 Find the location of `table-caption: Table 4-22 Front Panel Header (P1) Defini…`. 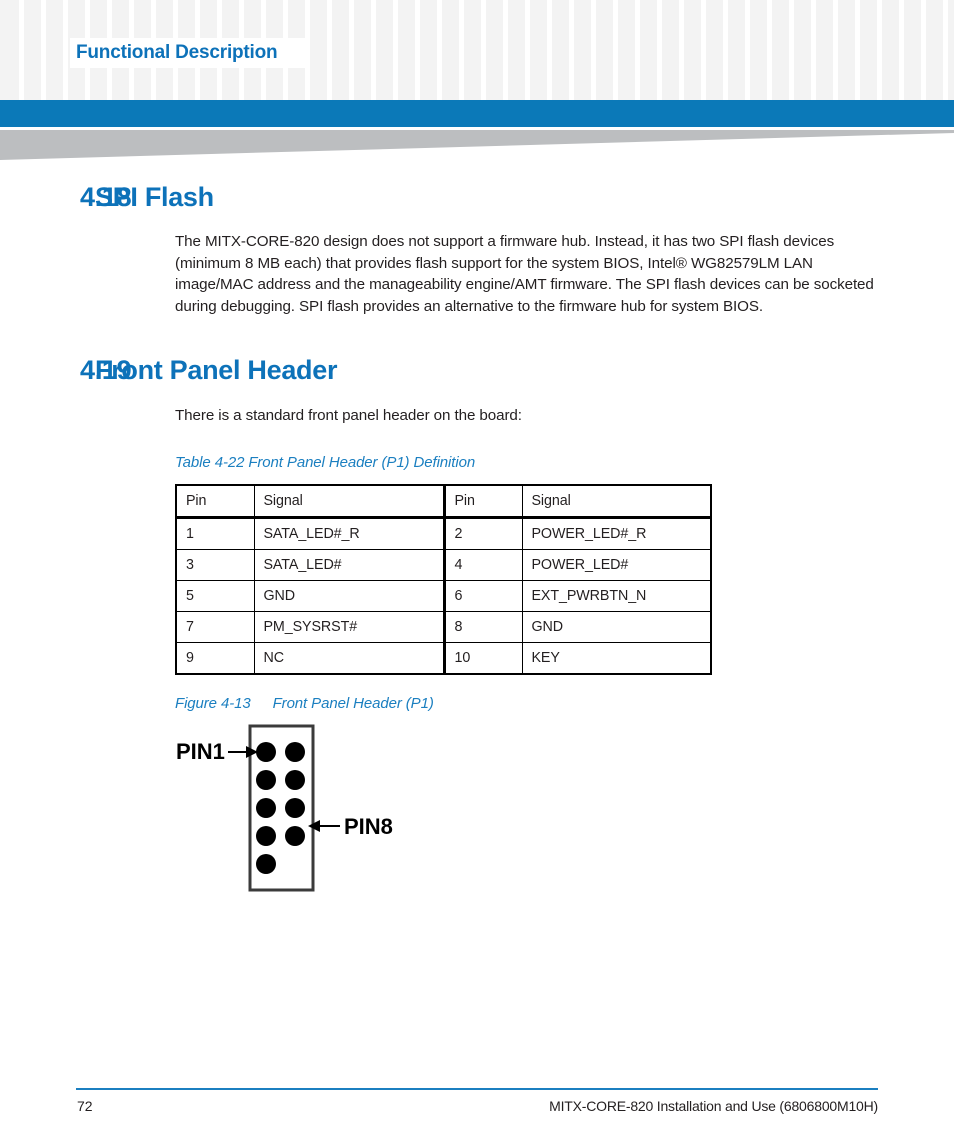

table-caption: Table 4-22 Front Panel Header (P1) Defini… is located at coordinates (564, 462).